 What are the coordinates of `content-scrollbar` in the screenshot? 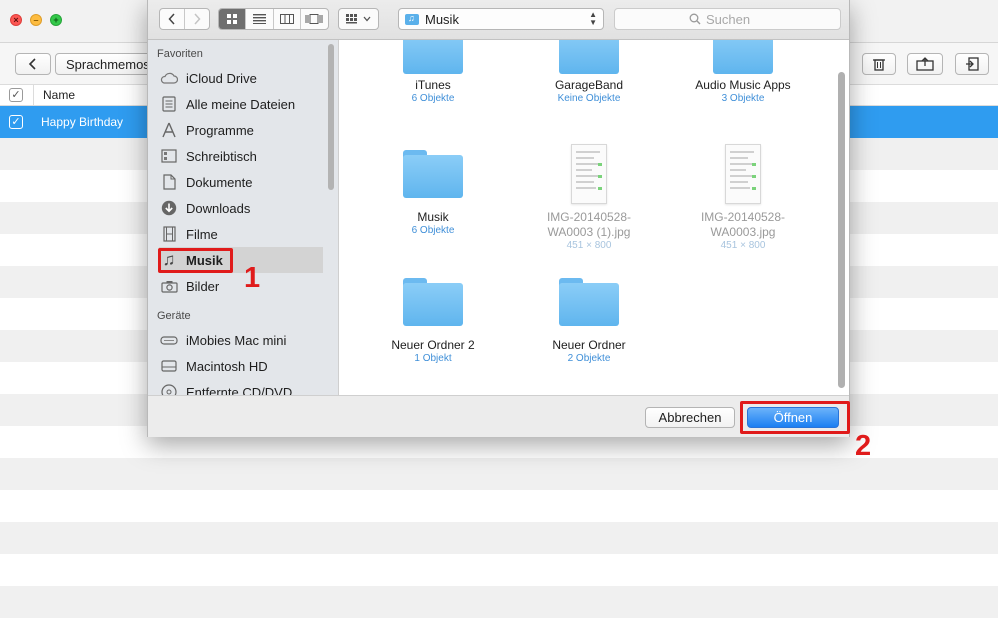 It's located at (841, 230).